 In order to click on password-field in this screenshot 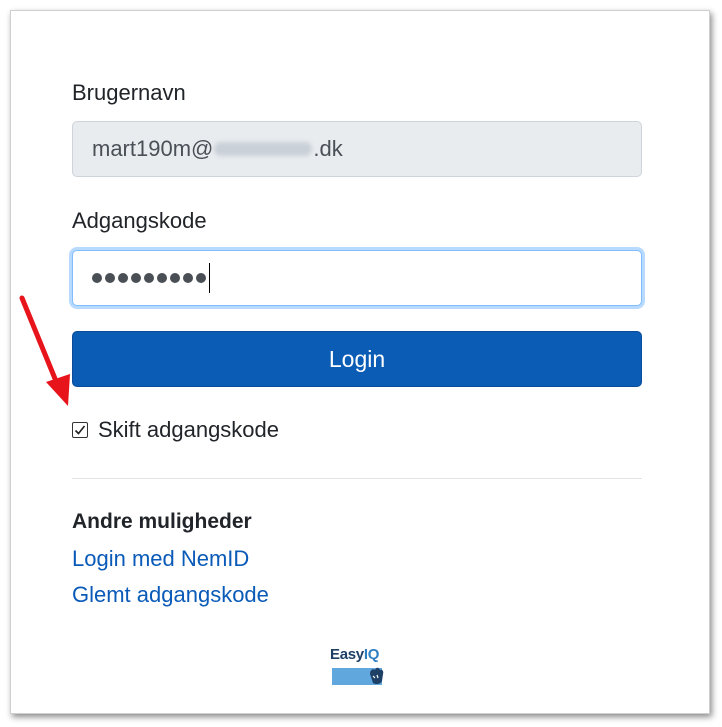, I will do `click(357, 278)`.